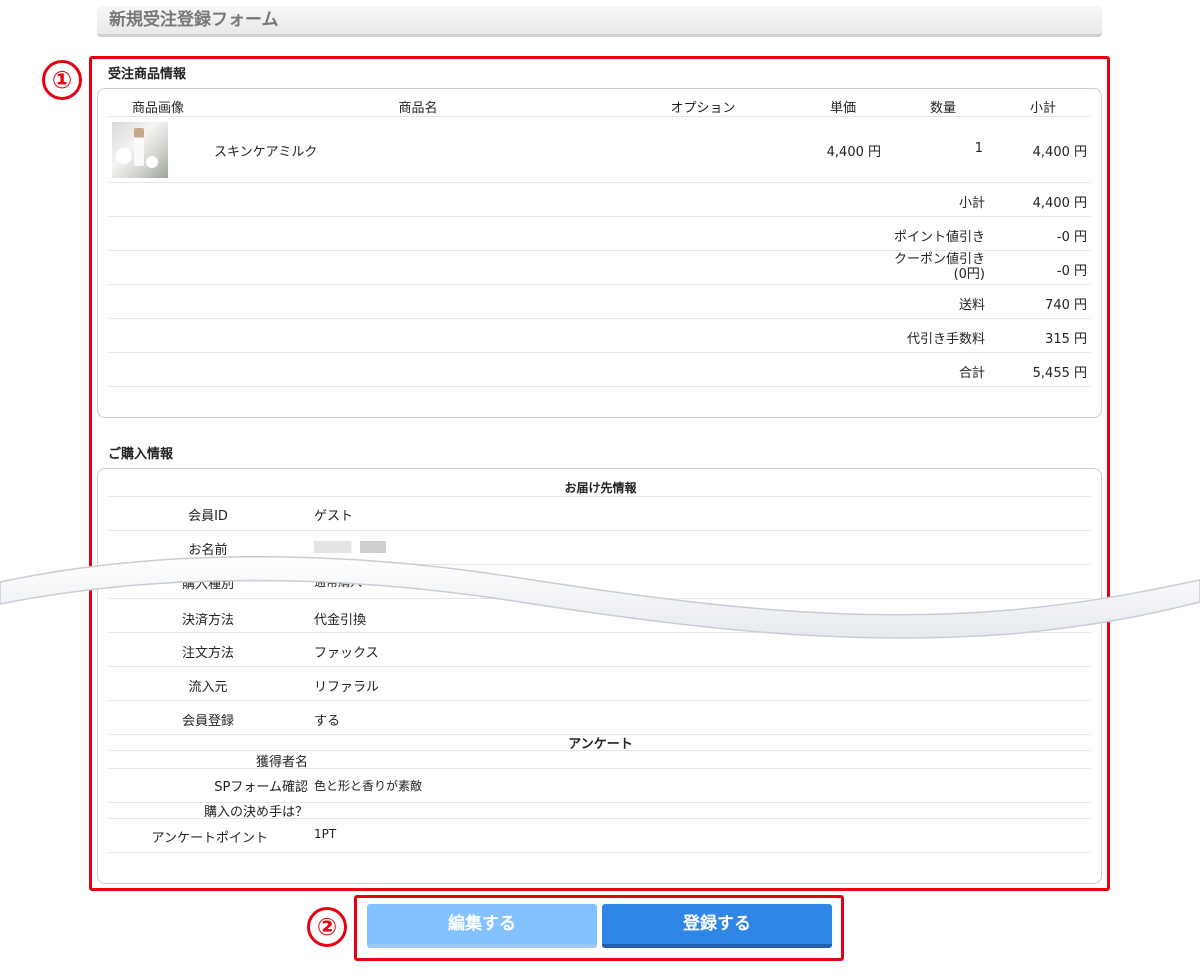  What do you see at coordinates (347, 687) in the screenshot?
I see `info-value: リファラル` at bounding box center [347, 687].